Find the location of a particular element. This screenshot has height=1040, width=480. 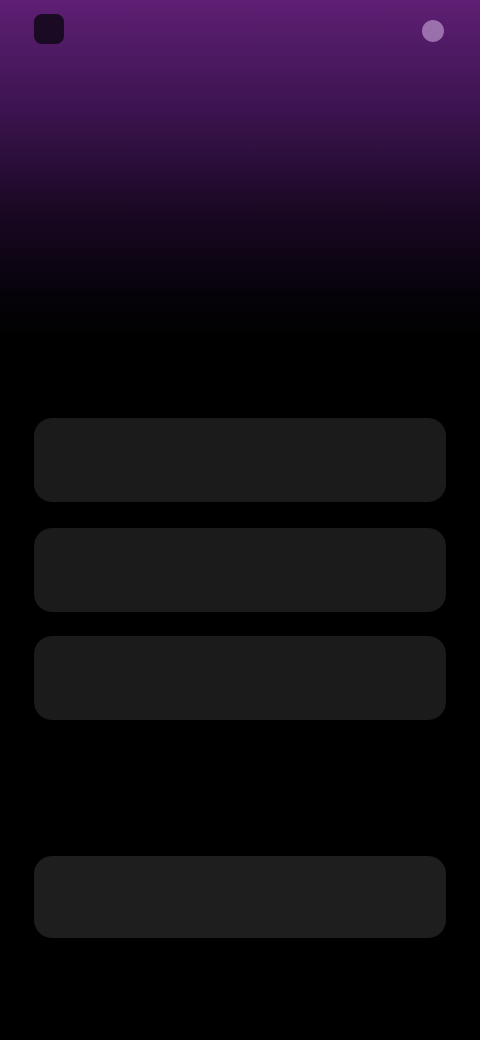

user-icon is located at coordinates (433, 31).